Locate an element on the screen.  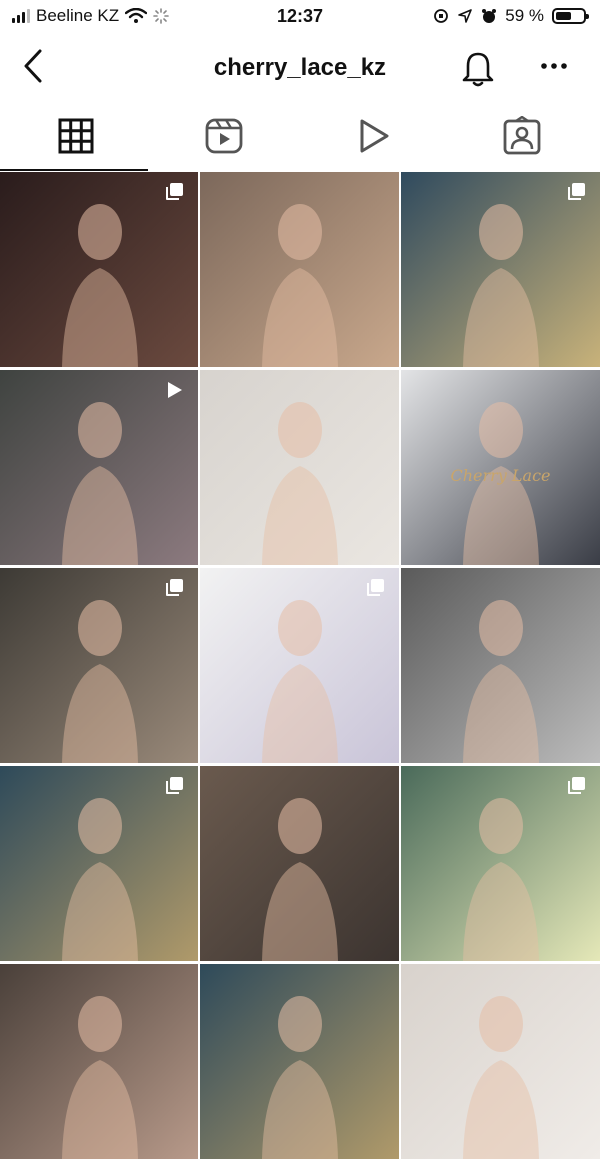
grid-icon is located at coordinates (76, 136).